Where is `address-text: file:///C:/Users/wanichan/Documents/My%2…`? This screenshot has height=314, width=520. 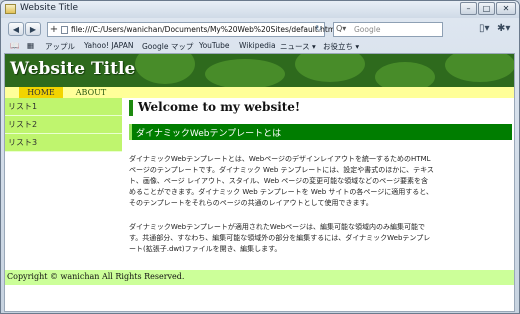 address-text: file:///C:/Users/wanichan/Documents/My%2… is located at coordinates (203, 29).